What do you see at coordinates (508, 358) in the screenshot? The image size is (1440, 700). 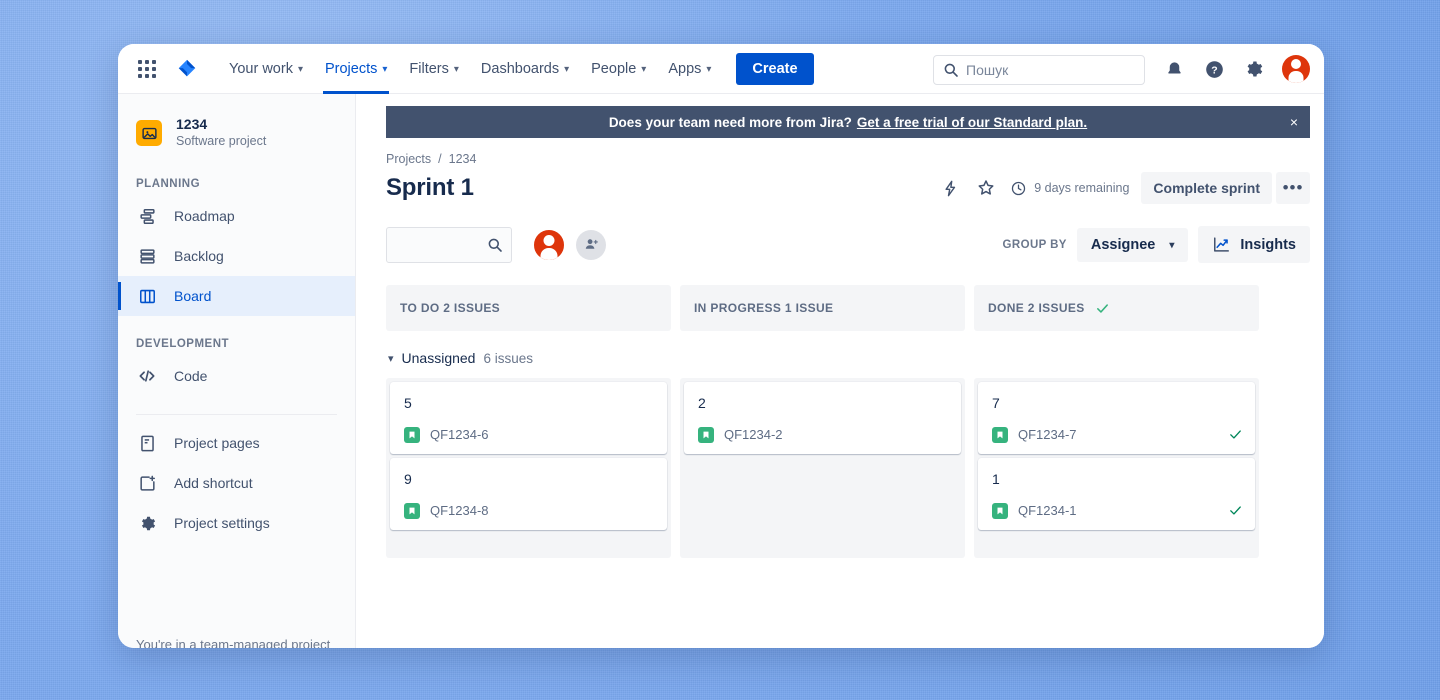 I see `group-count: 6 issues` at bounding box center [508, 358].